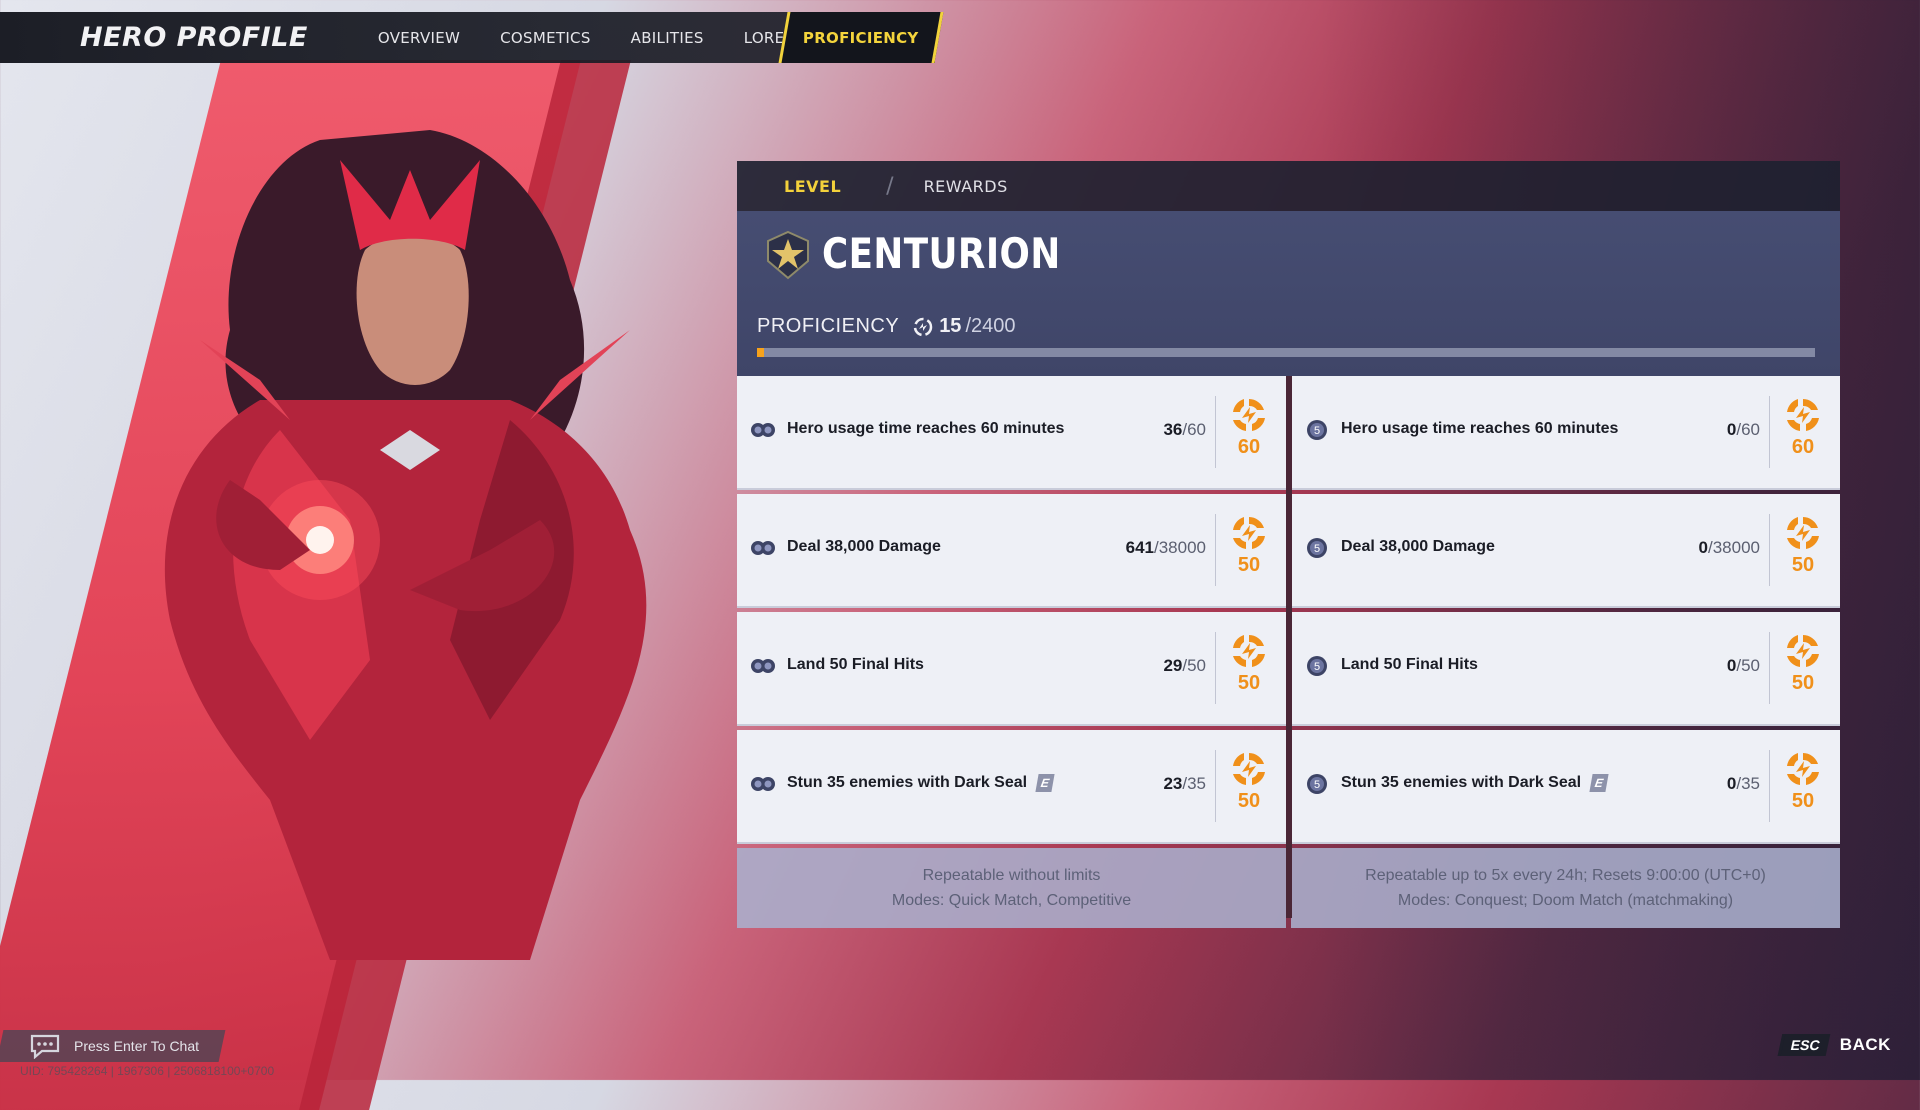 Image resolution: width=1920 pixels, height=1110 pixels. What do you see at coordinates (1418, 547) in the screenshot?
I see `task-description: Deal 38,000 Damage` at bounding box center [1418, 547].